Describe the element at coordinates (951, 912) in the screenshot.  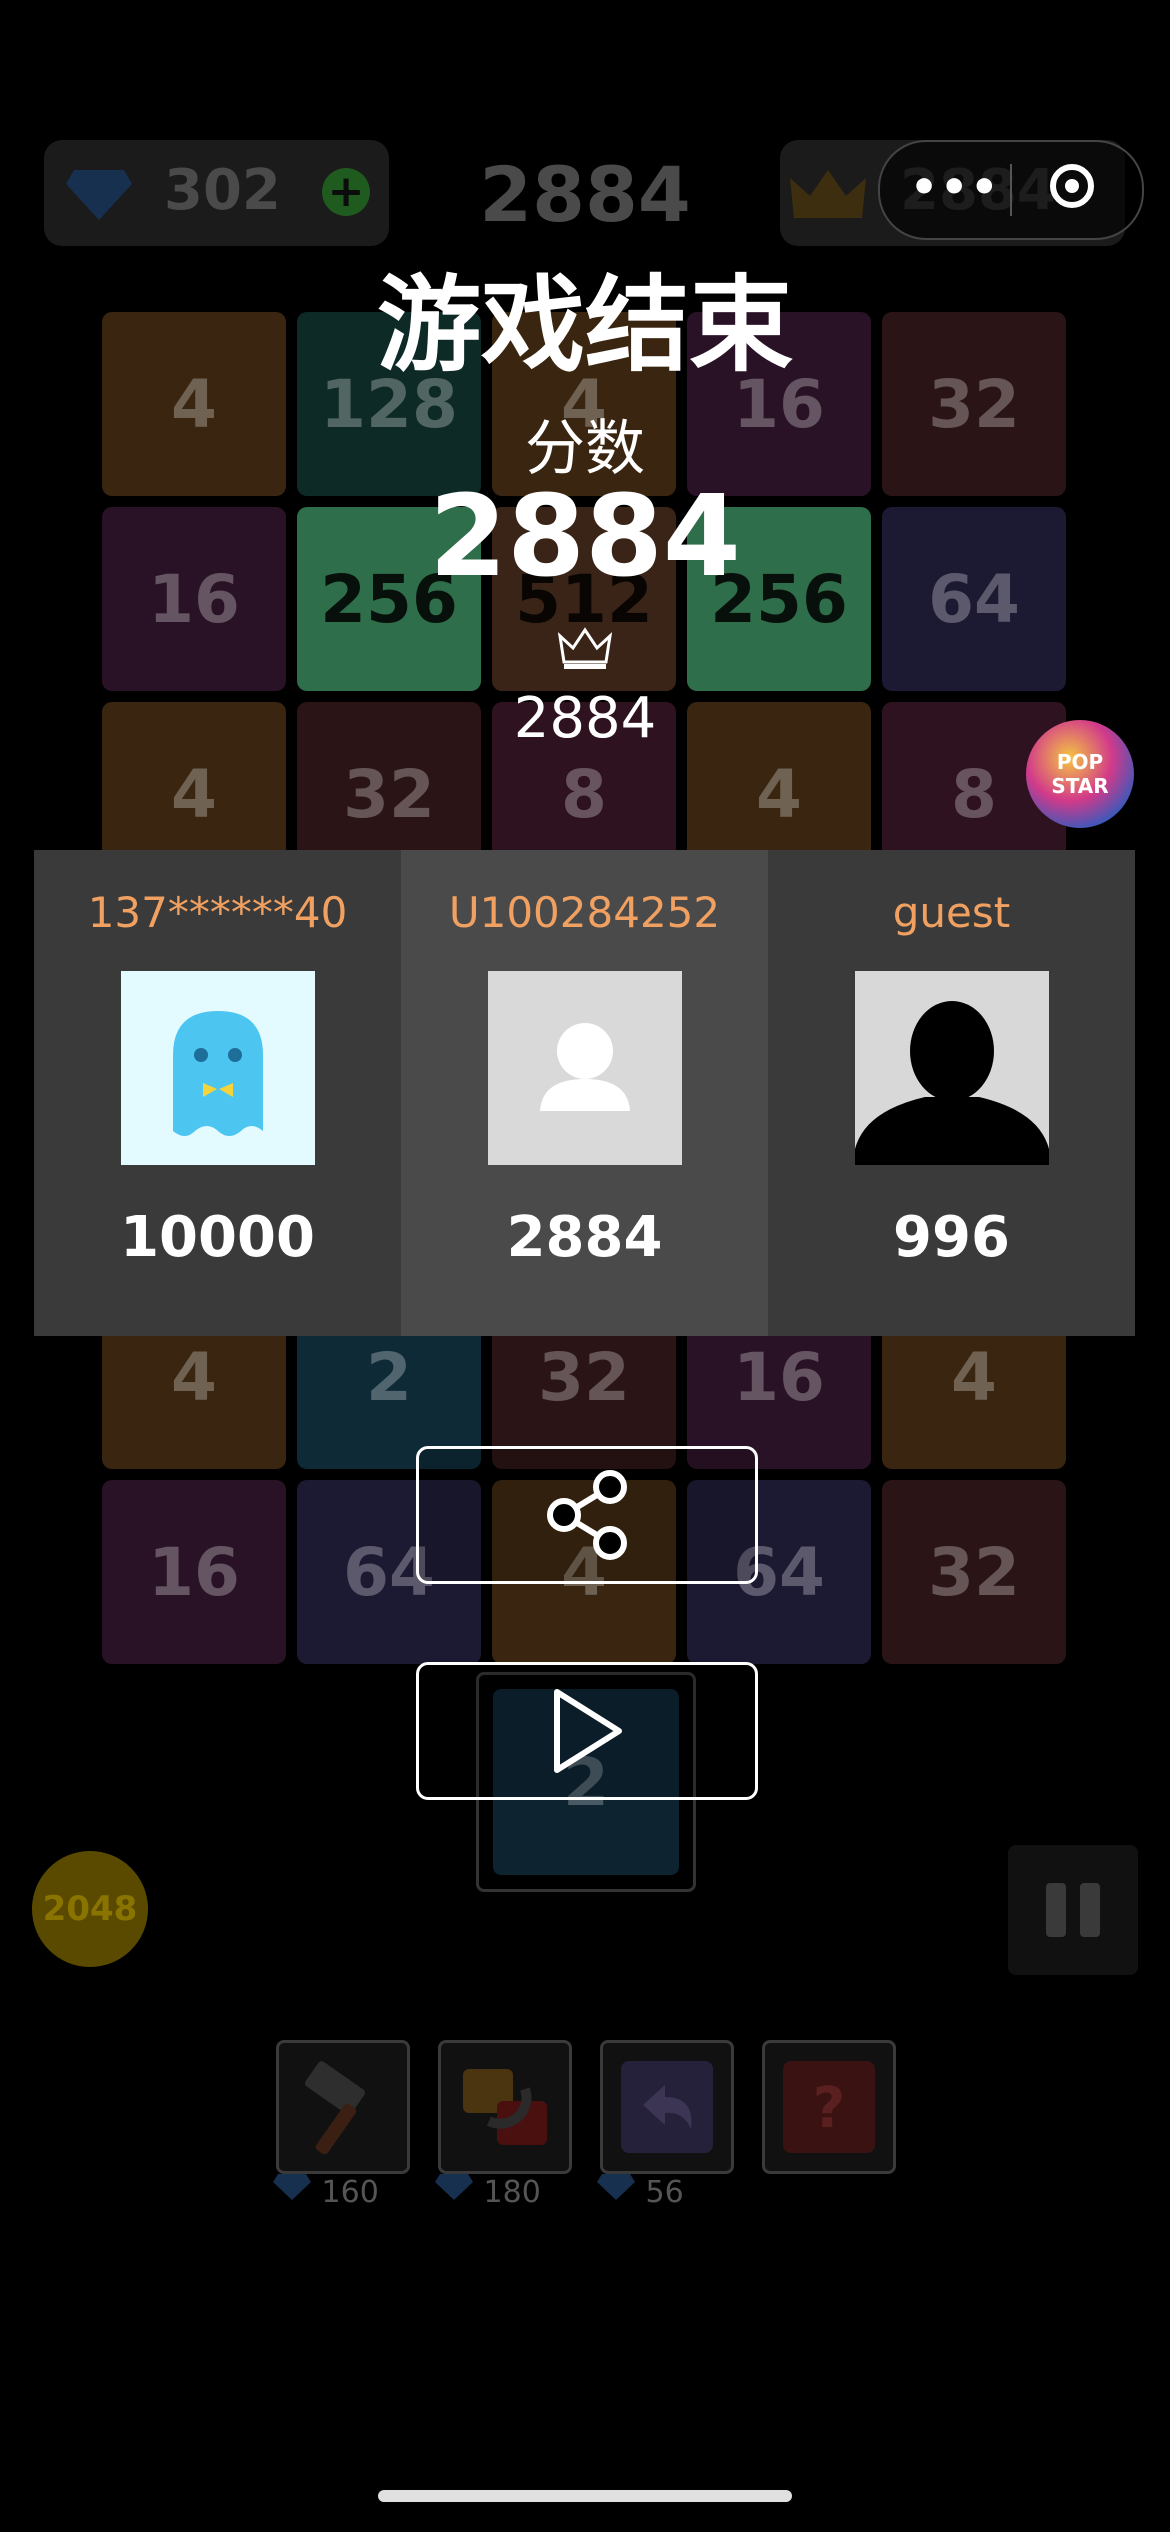
I see `player-name: guest` at that location.